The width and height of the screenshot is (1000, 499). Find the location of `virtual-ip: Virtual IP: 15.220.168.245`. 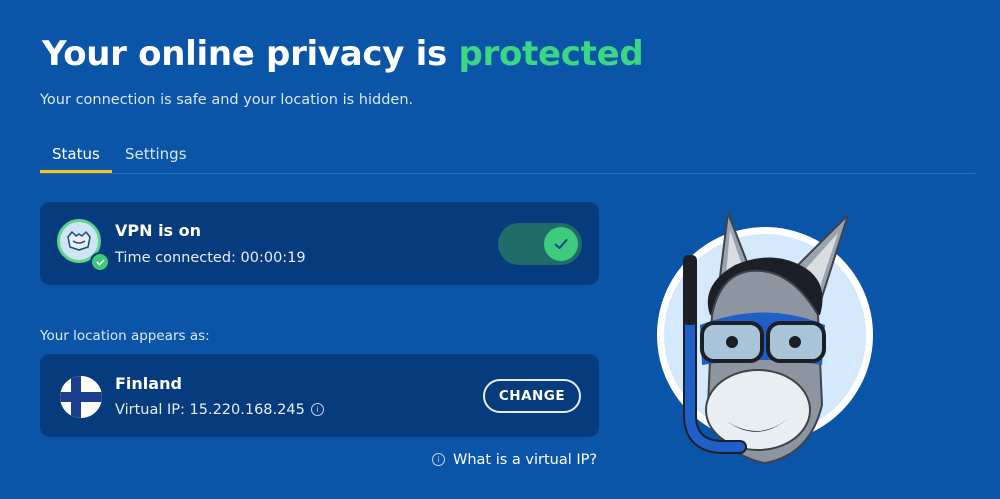

virtual-ip: Virtual IP: 15.220.168.245 is located at coordinates (210, 410).